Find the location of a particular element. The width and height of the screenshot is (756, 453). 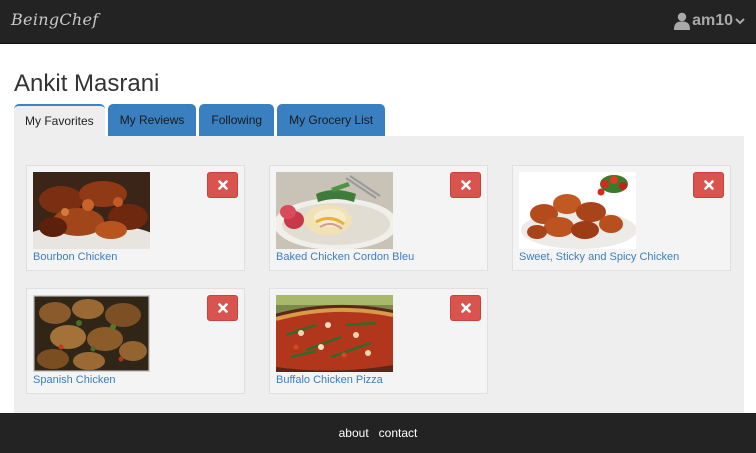

page-title: Ankit Masrani is located at coordinates (87, 83).